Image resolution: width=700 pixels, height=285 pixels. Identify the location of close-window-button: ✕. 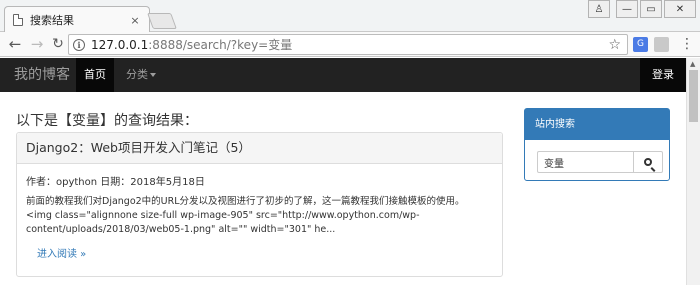
(680, 9).